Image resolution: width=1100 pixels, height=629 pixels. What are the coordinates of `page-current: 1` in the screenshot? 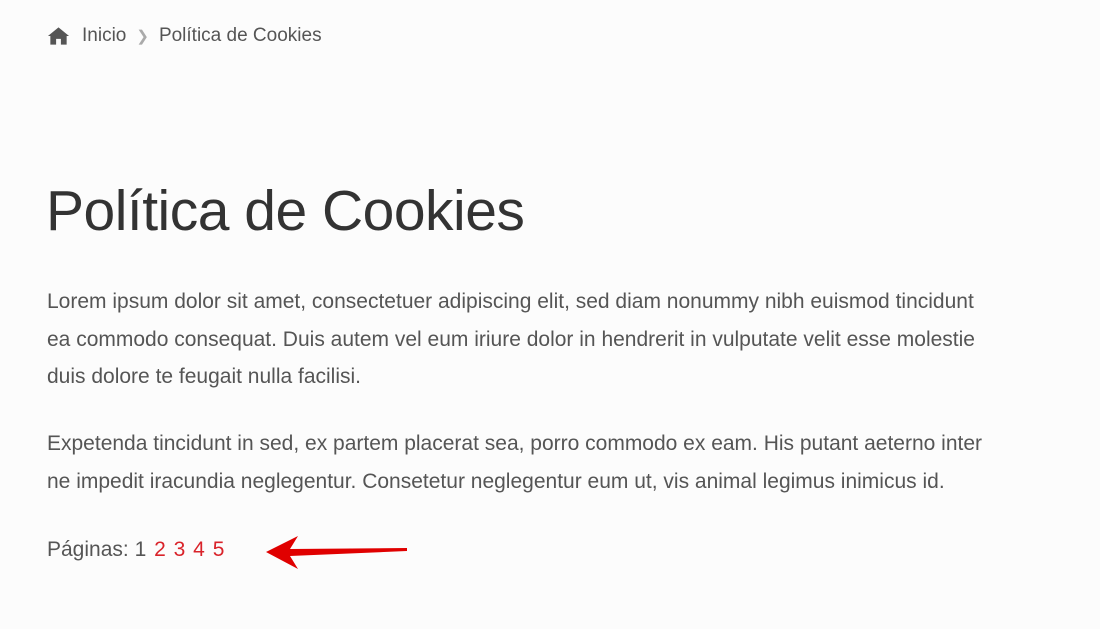 It's located at (140, 549).